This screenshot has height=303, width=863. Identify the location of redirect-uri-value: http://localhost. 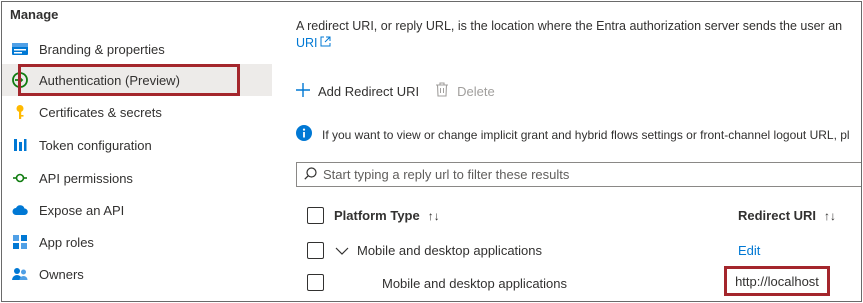
(777, 281).